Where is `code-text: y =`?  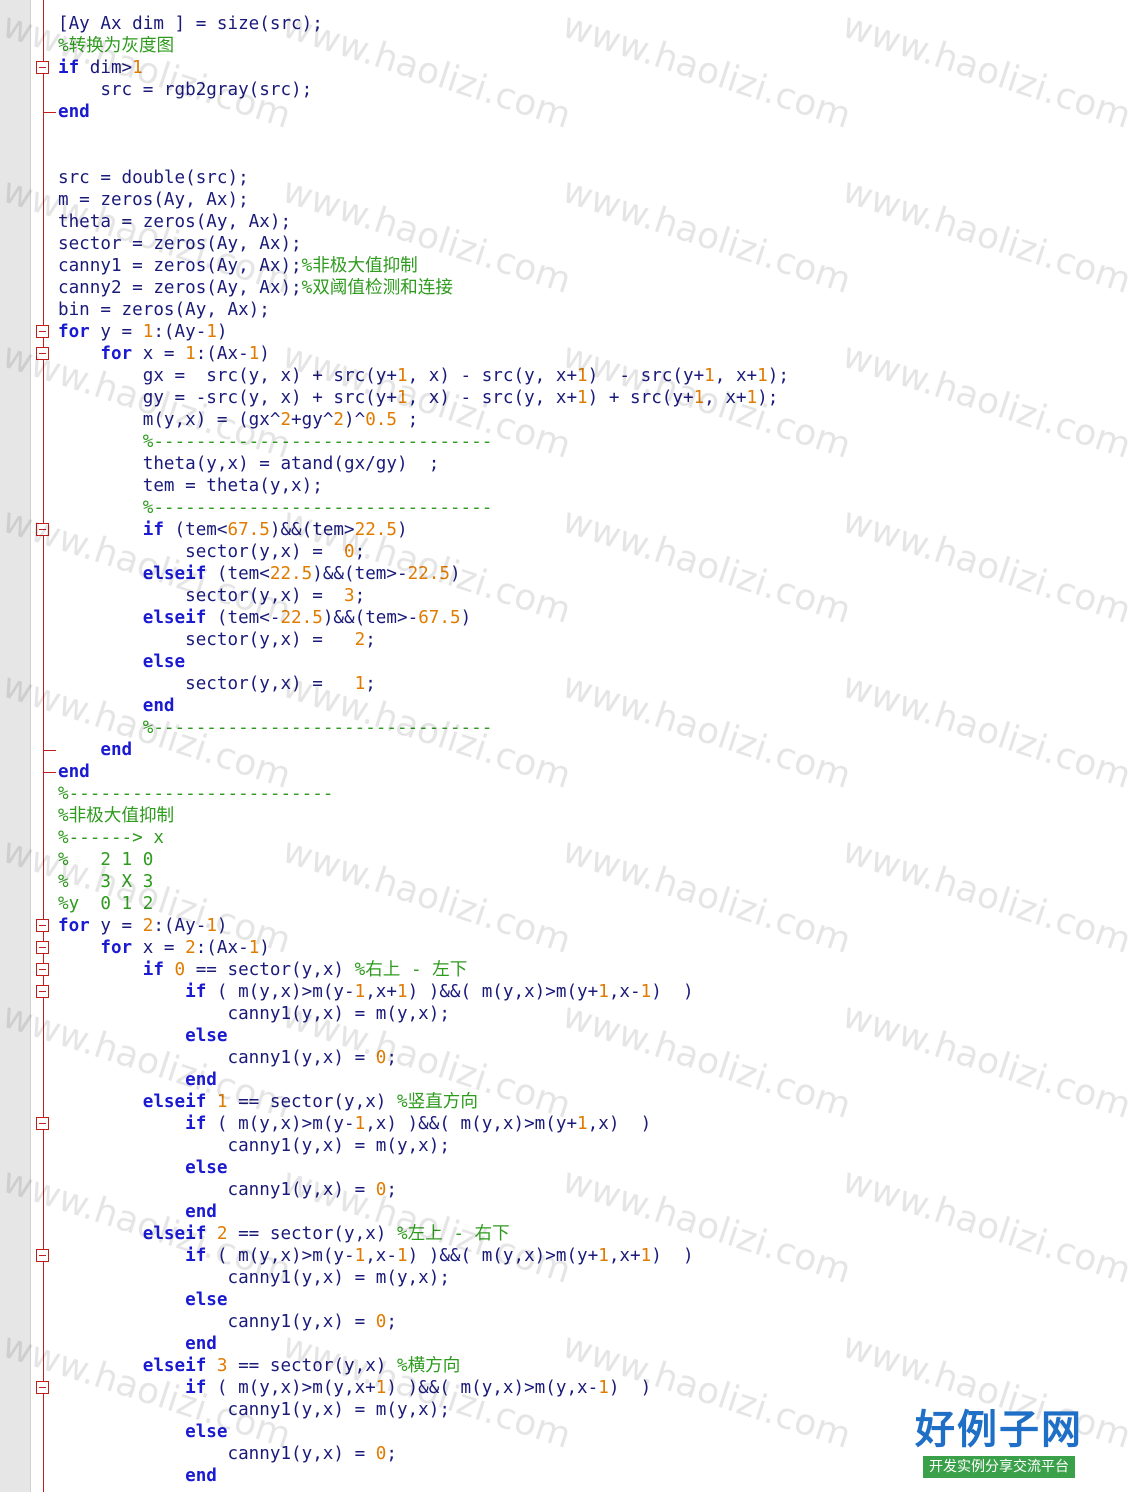
code-text: y = is located at coordinates (116, 332).